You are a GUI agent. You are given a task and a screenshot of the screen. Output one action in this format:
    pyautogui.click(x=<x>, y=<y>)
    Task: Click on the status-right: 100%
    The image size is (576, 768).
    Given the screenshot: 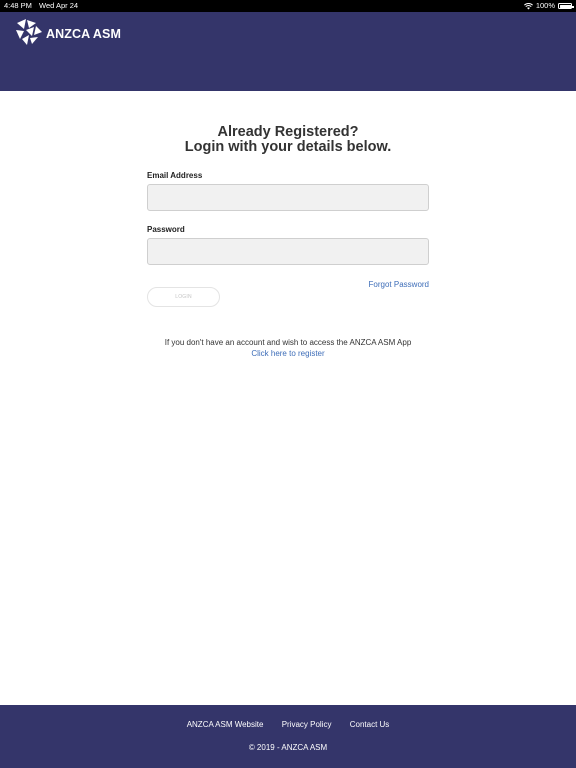 What is the action you would take?
    pyautogui.click(x=548, y=6)
    